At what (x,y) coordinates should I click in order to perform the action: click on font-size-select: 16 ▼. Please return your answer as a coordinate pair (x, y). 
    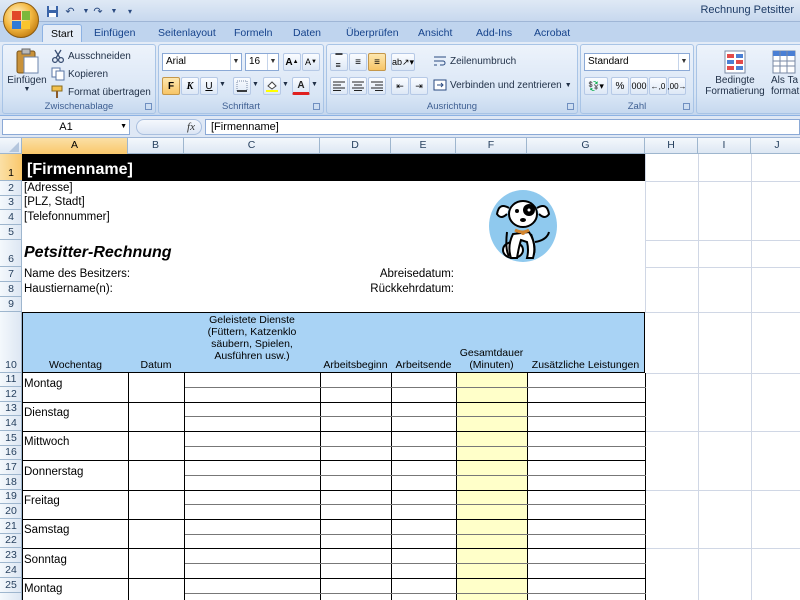
    Looking at the image, I should click on (262, 62).